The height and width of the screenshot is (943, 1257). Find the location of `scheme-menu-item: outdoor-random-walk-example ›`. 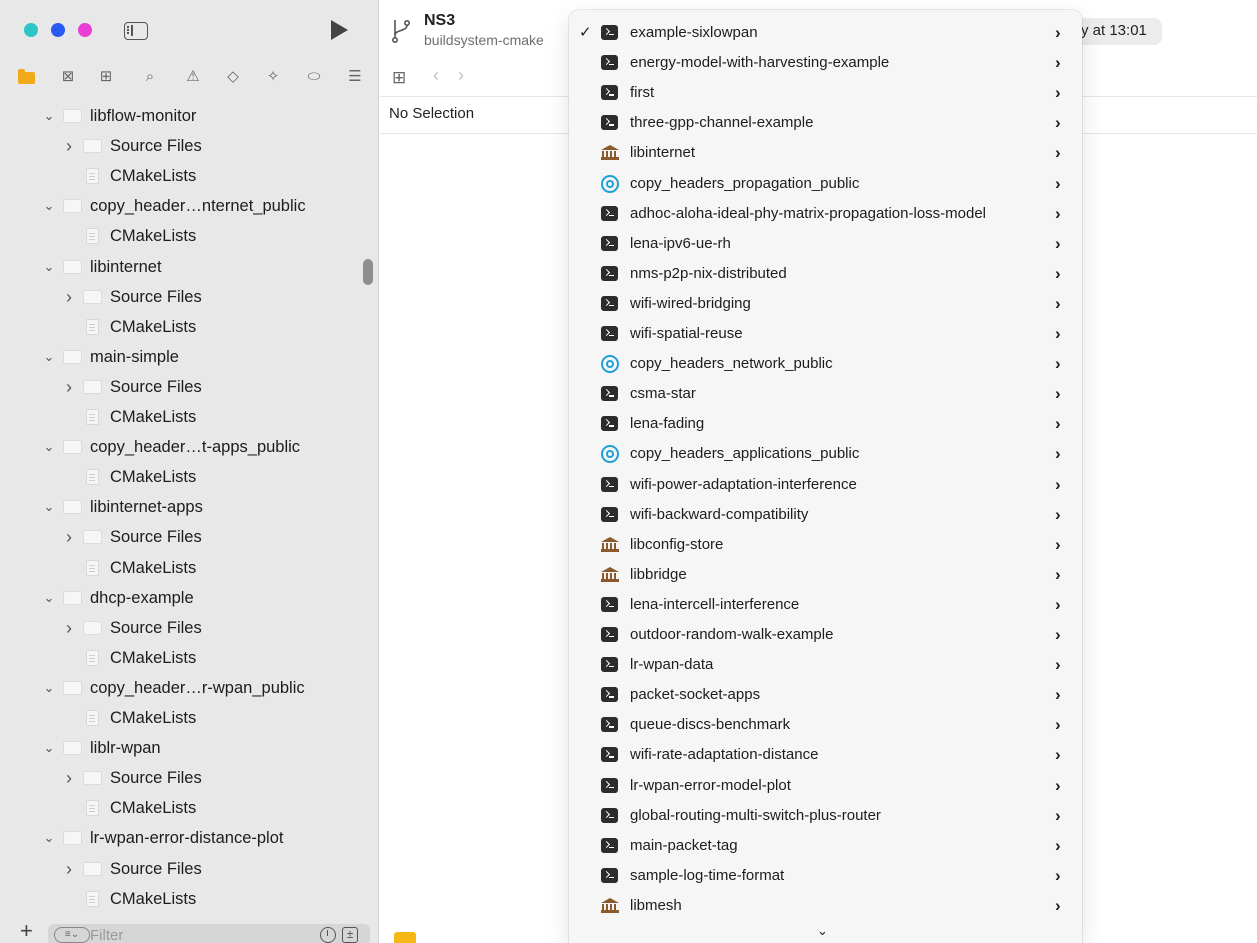

scheme-menu-item: outdoor-random-walk-example › is located at coordinates (825, 635).